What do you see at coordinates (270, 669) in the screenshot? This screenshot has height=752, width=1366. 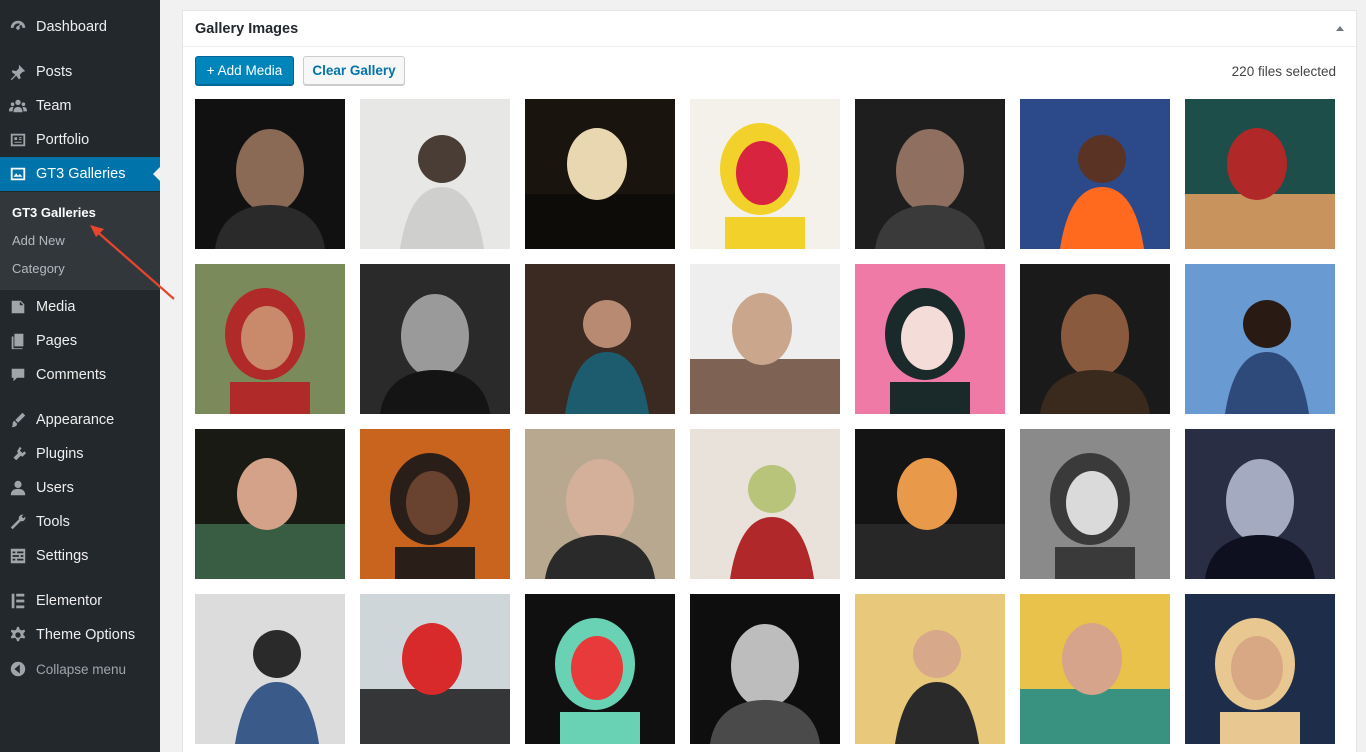 I see `gallery-thumbnail-woman-jumping-wall` at bounding box center [270, 669].